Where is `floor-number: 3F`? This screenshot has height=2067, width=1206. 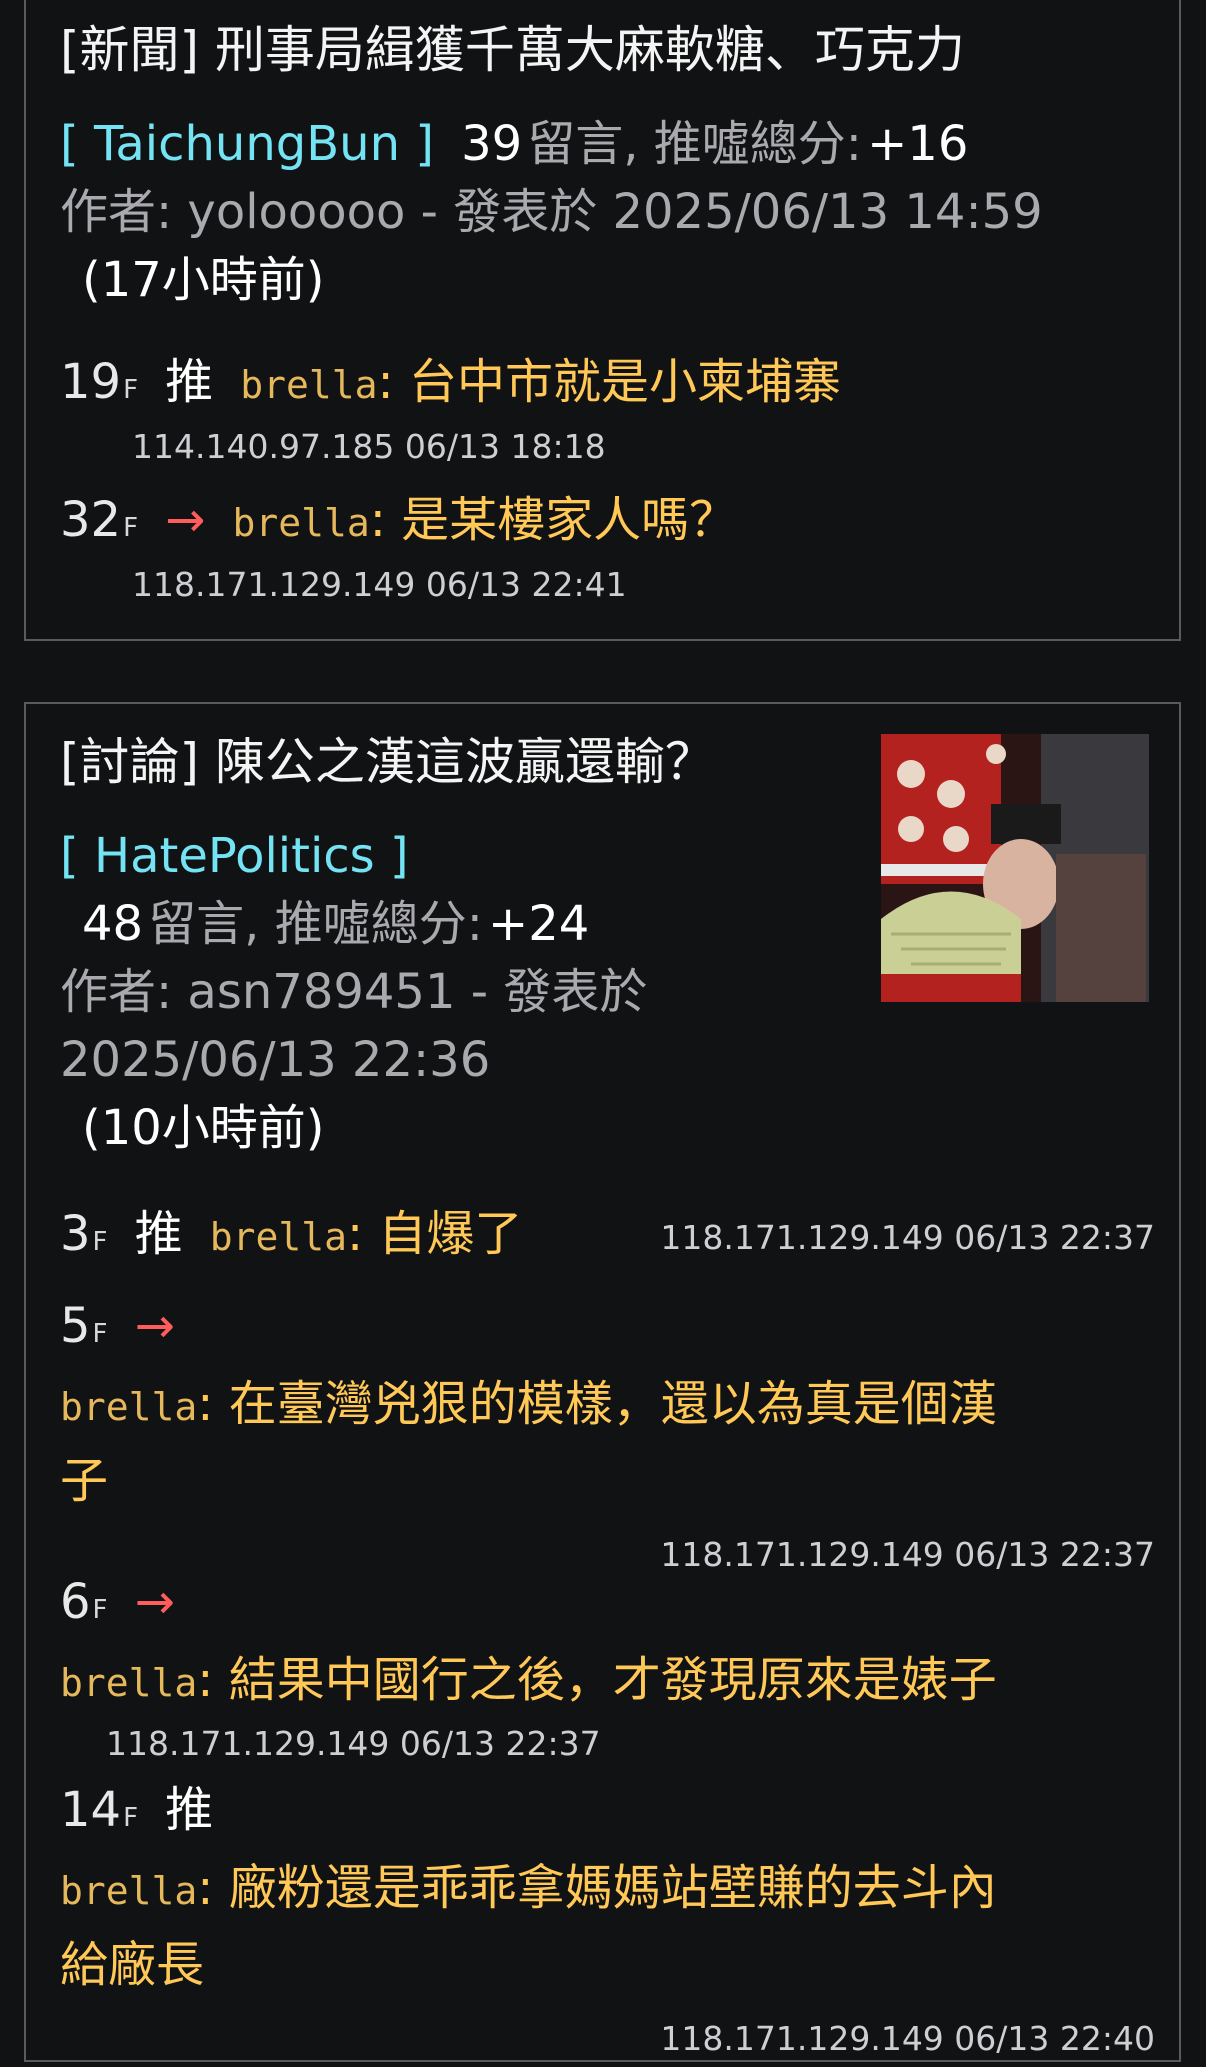
floor-number: 3F is located at coordinates (84, 1234).